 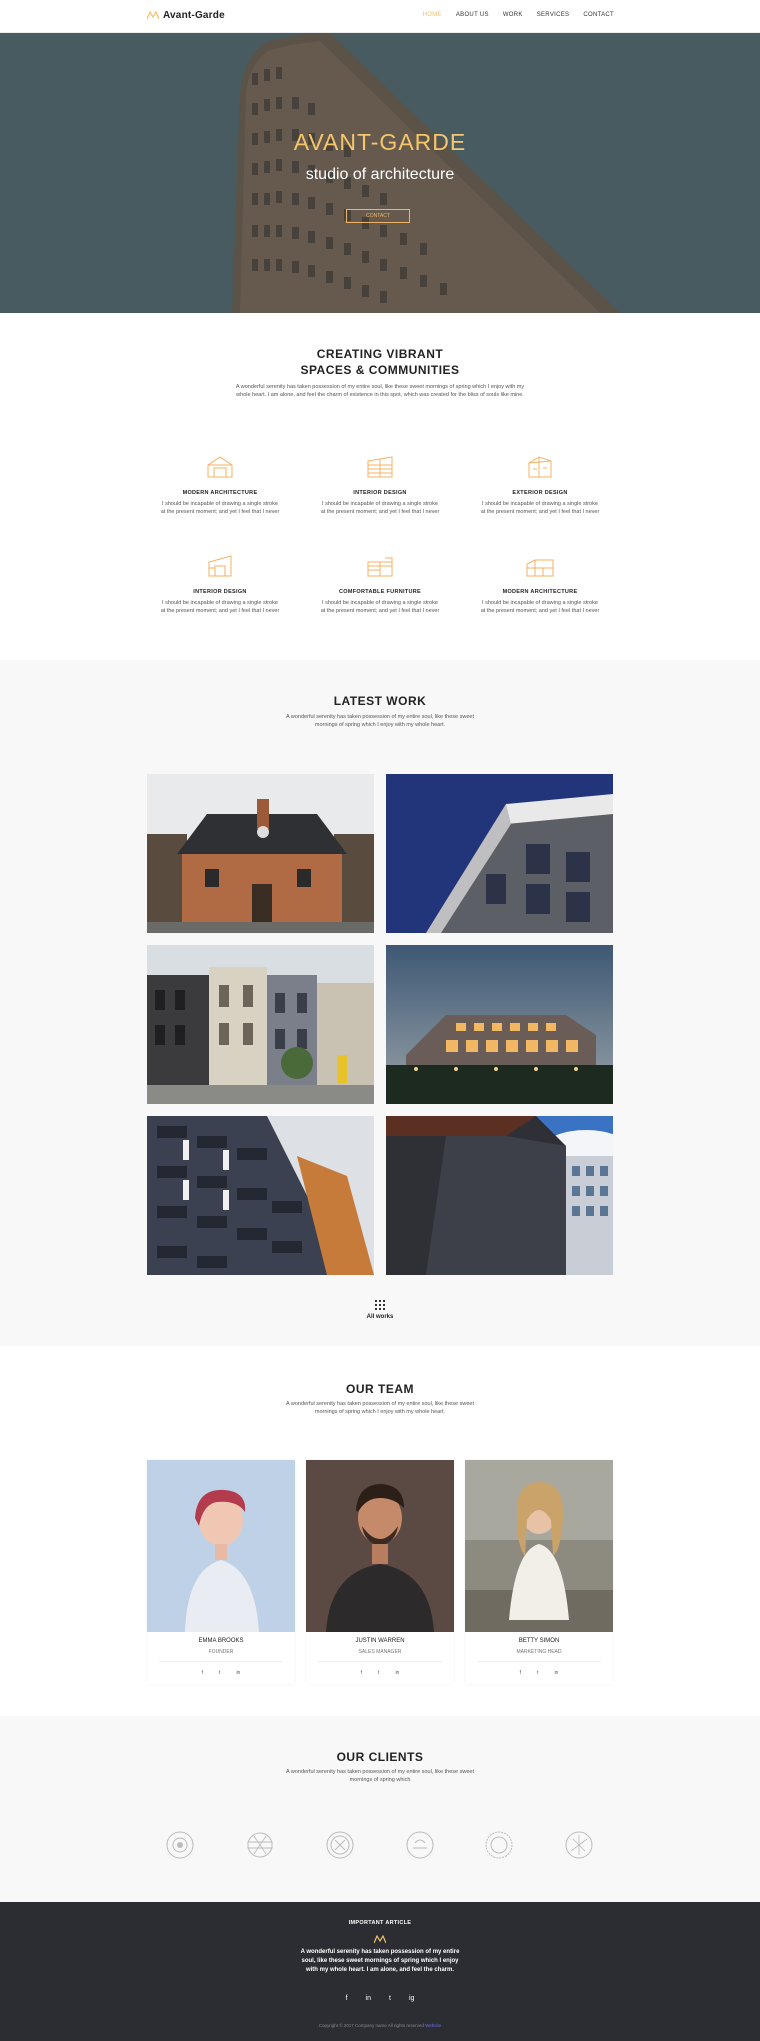 I want to click on main-menu: HOME ABOUT US WORK SERVICES CONTACT, so click(x=518, y=15).